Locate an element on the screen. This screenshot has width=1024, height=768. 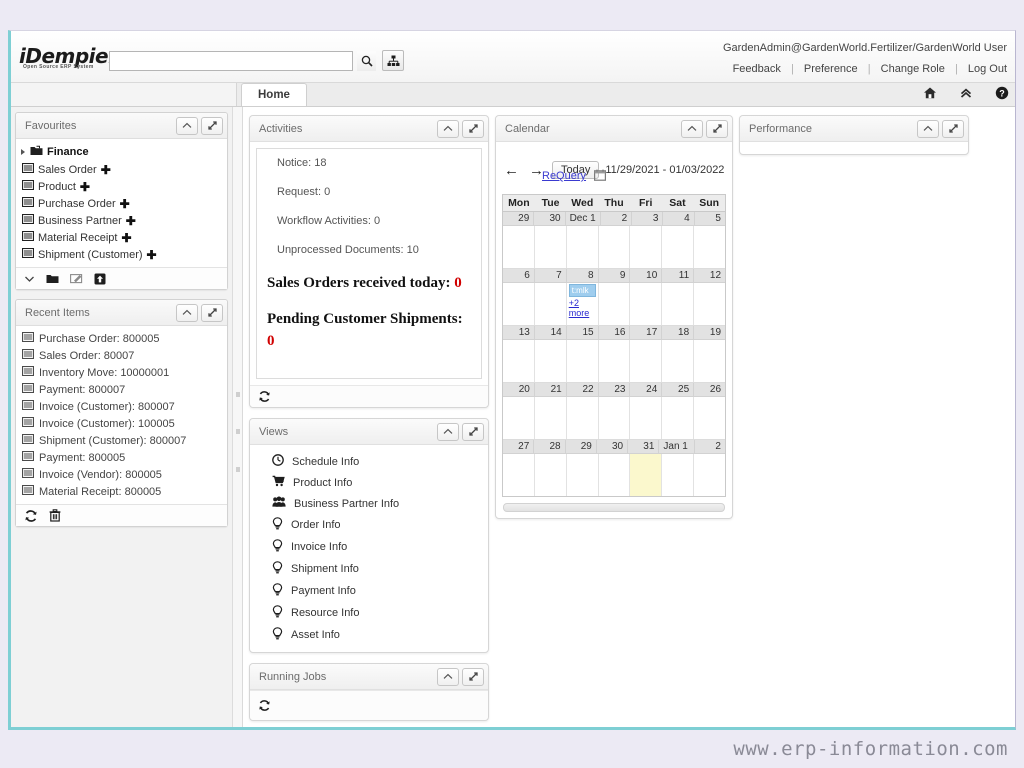
list-item: Invoice (Customer): 800007 is located at coordinates (121, 406).